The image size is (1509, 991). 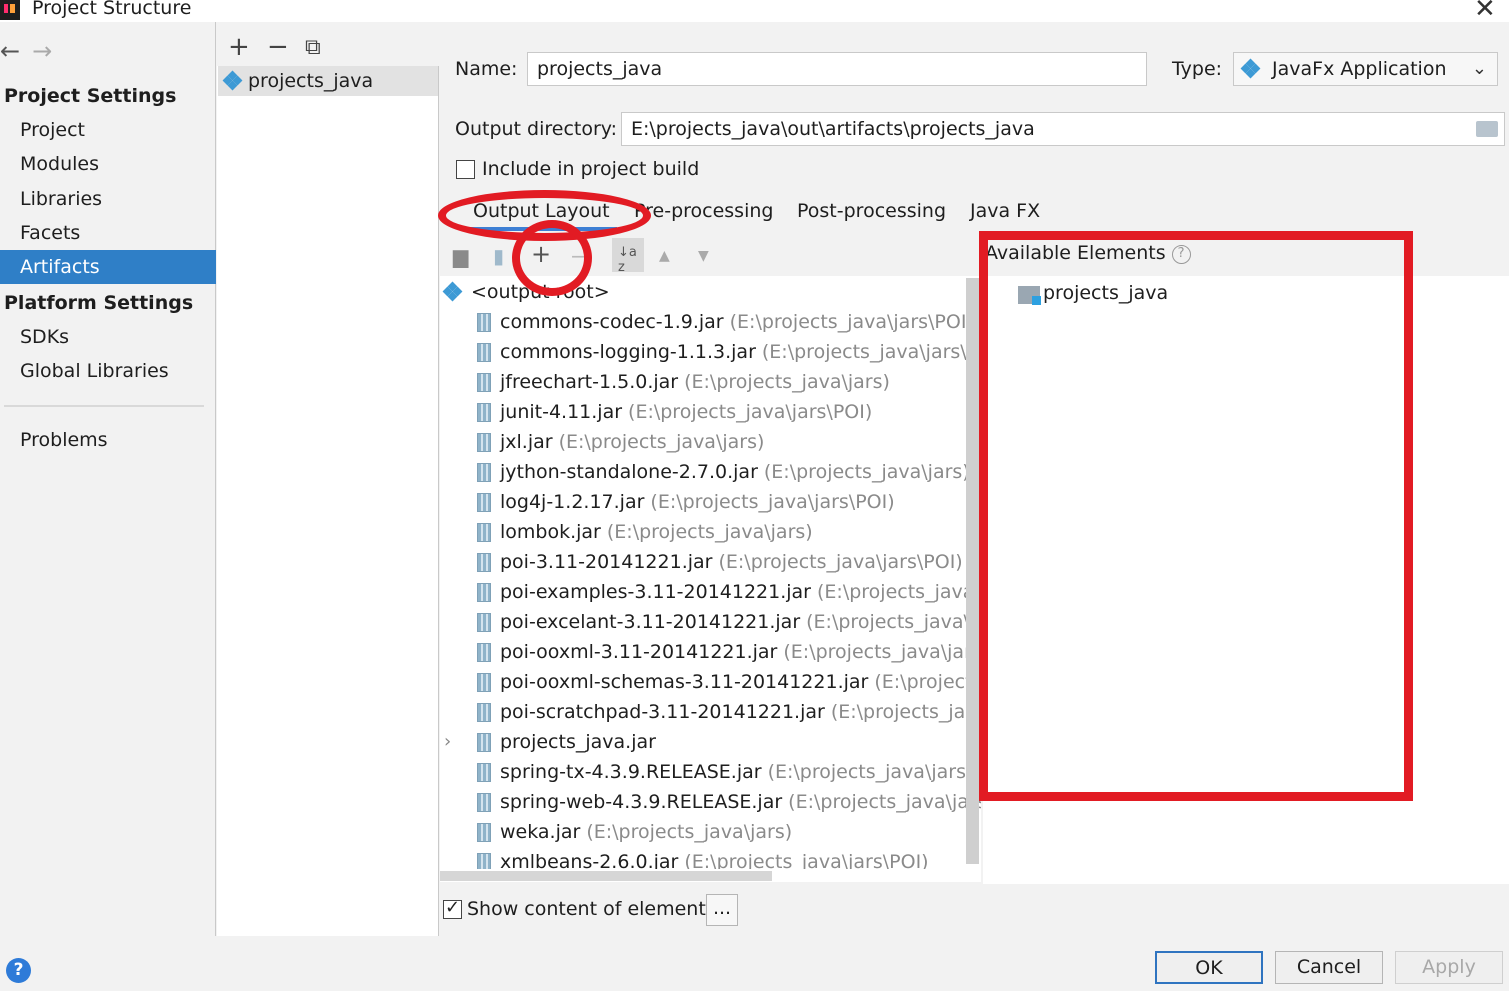 I want to click on sidebar-item-problems: Problems, so click(x=108, y=440).